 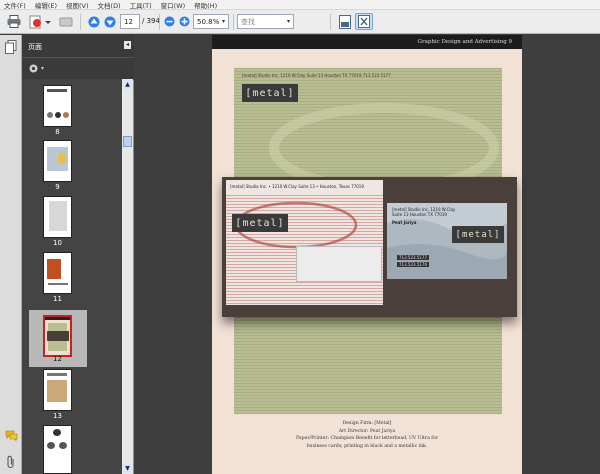 I want to click on thumbnail-label: 10, so click(x=57, y=243).